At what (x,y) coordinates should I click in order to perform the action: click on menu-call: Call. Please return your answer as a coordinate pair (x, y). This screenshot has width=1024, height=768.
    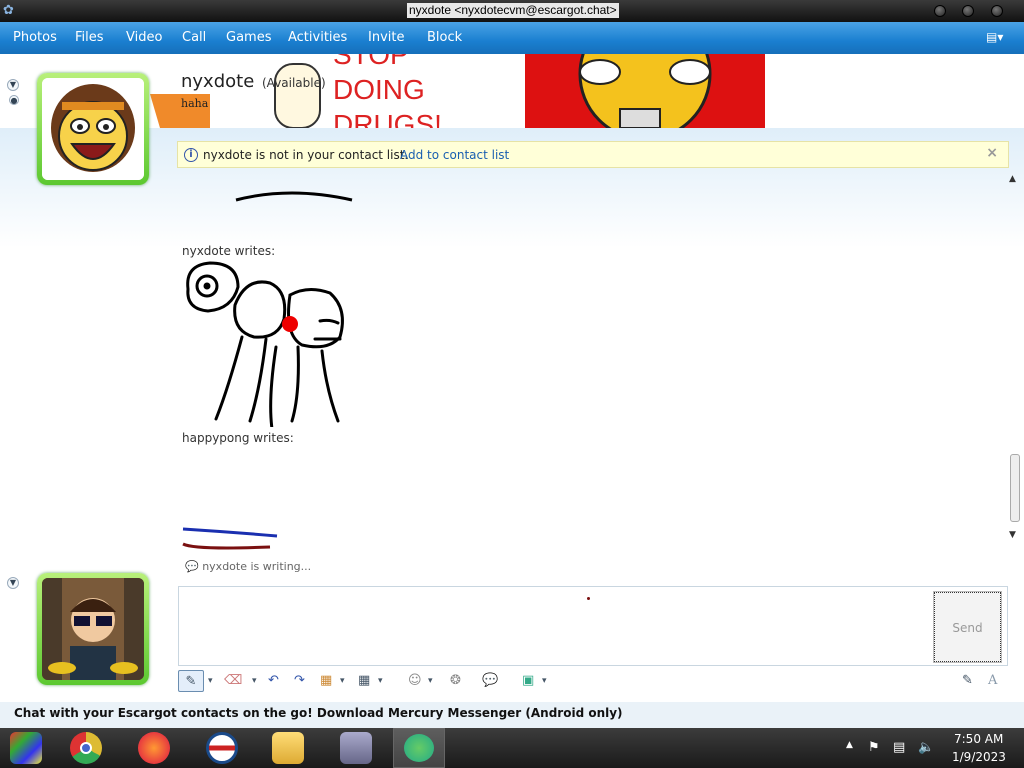
    Looking at the image, I should click on (194, 37).